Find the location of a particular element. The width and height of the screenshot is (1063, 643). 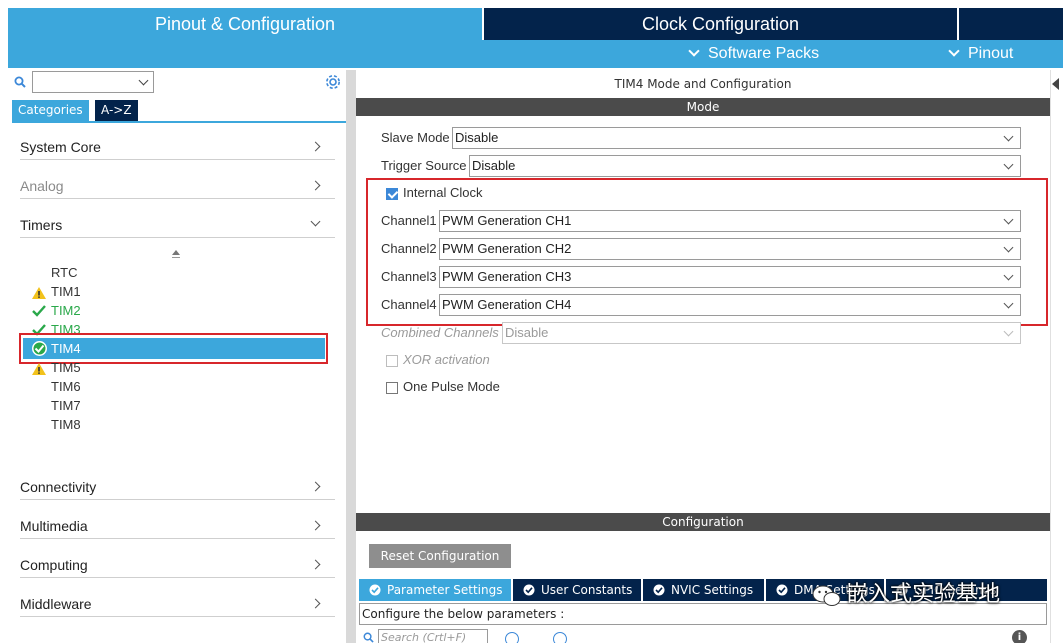

category-label: Connectivity is located at coordinates (58, 487).